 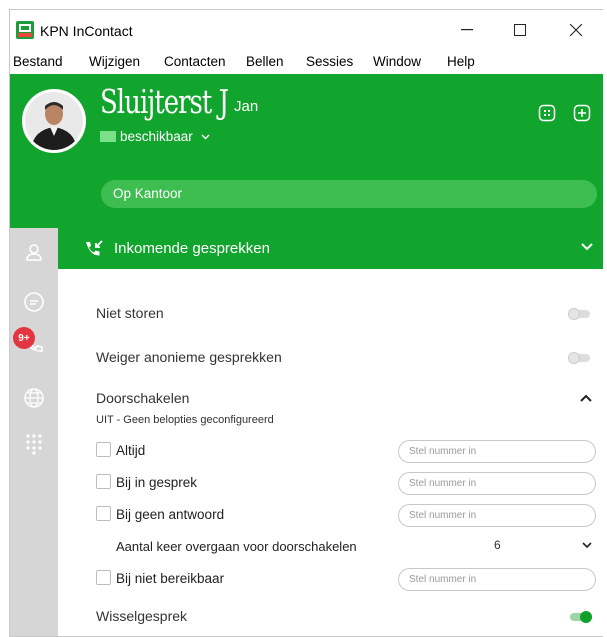 I want to click on status-label: beschikbaar, so click(x=156, y=136).